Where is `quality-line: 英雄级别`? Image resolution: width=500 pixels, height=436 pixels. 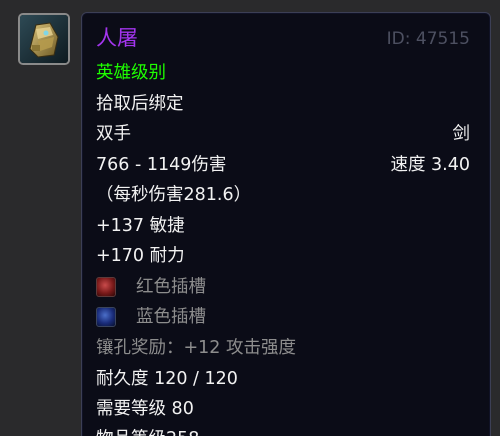
quality-line: 英雄级别 is located at coordinates (131, 73).